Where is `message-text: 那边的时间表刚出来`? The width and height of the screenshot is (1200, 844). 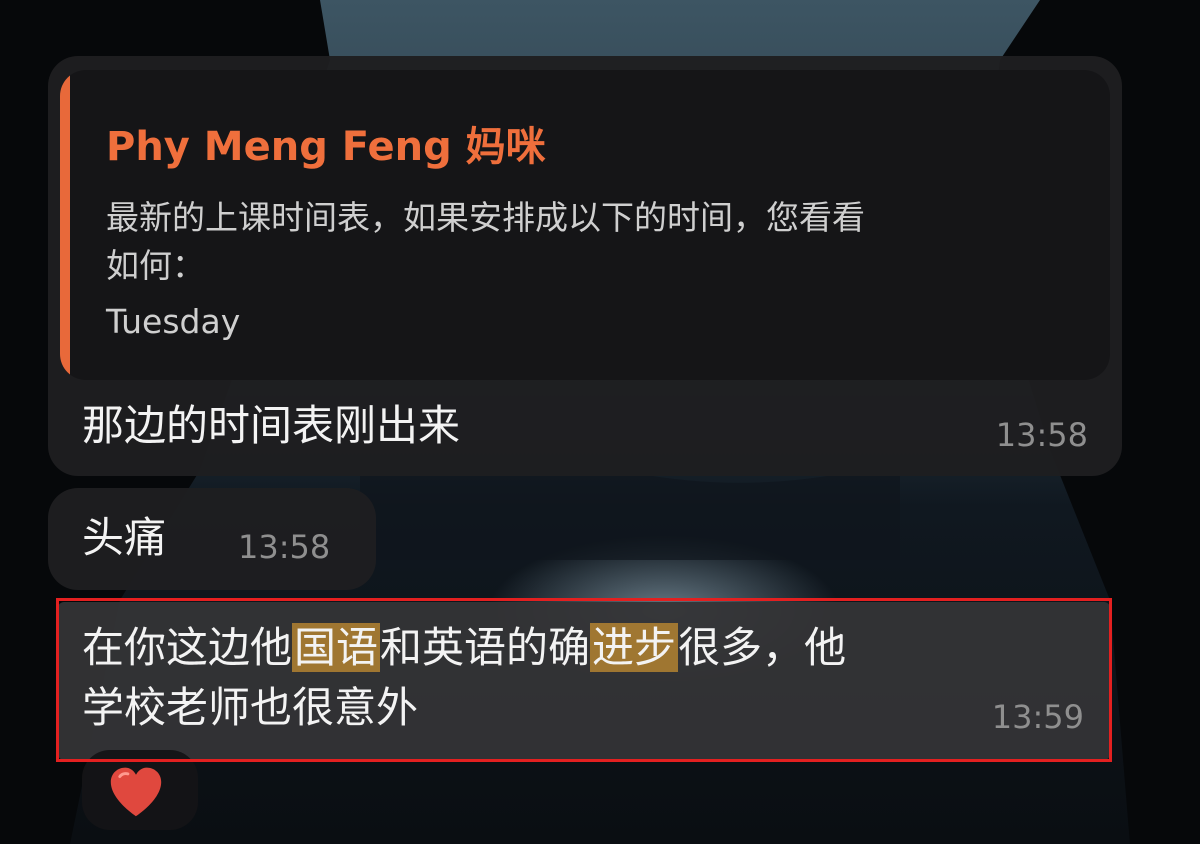
message-text: 那边的时间表刚出来 is located at coordinates (271, 425).